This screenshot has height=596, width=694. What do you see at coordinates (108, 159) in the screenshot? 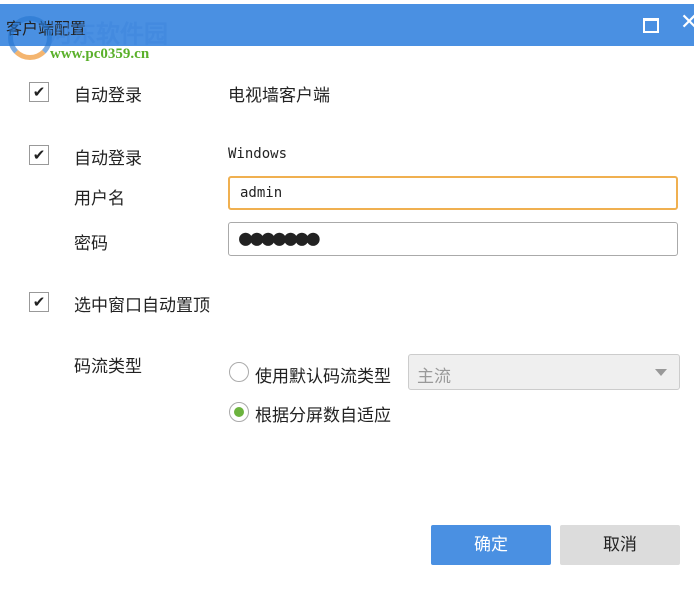
I see `windows-autologin-label: 自动登录` at bounding box center [108, 159].